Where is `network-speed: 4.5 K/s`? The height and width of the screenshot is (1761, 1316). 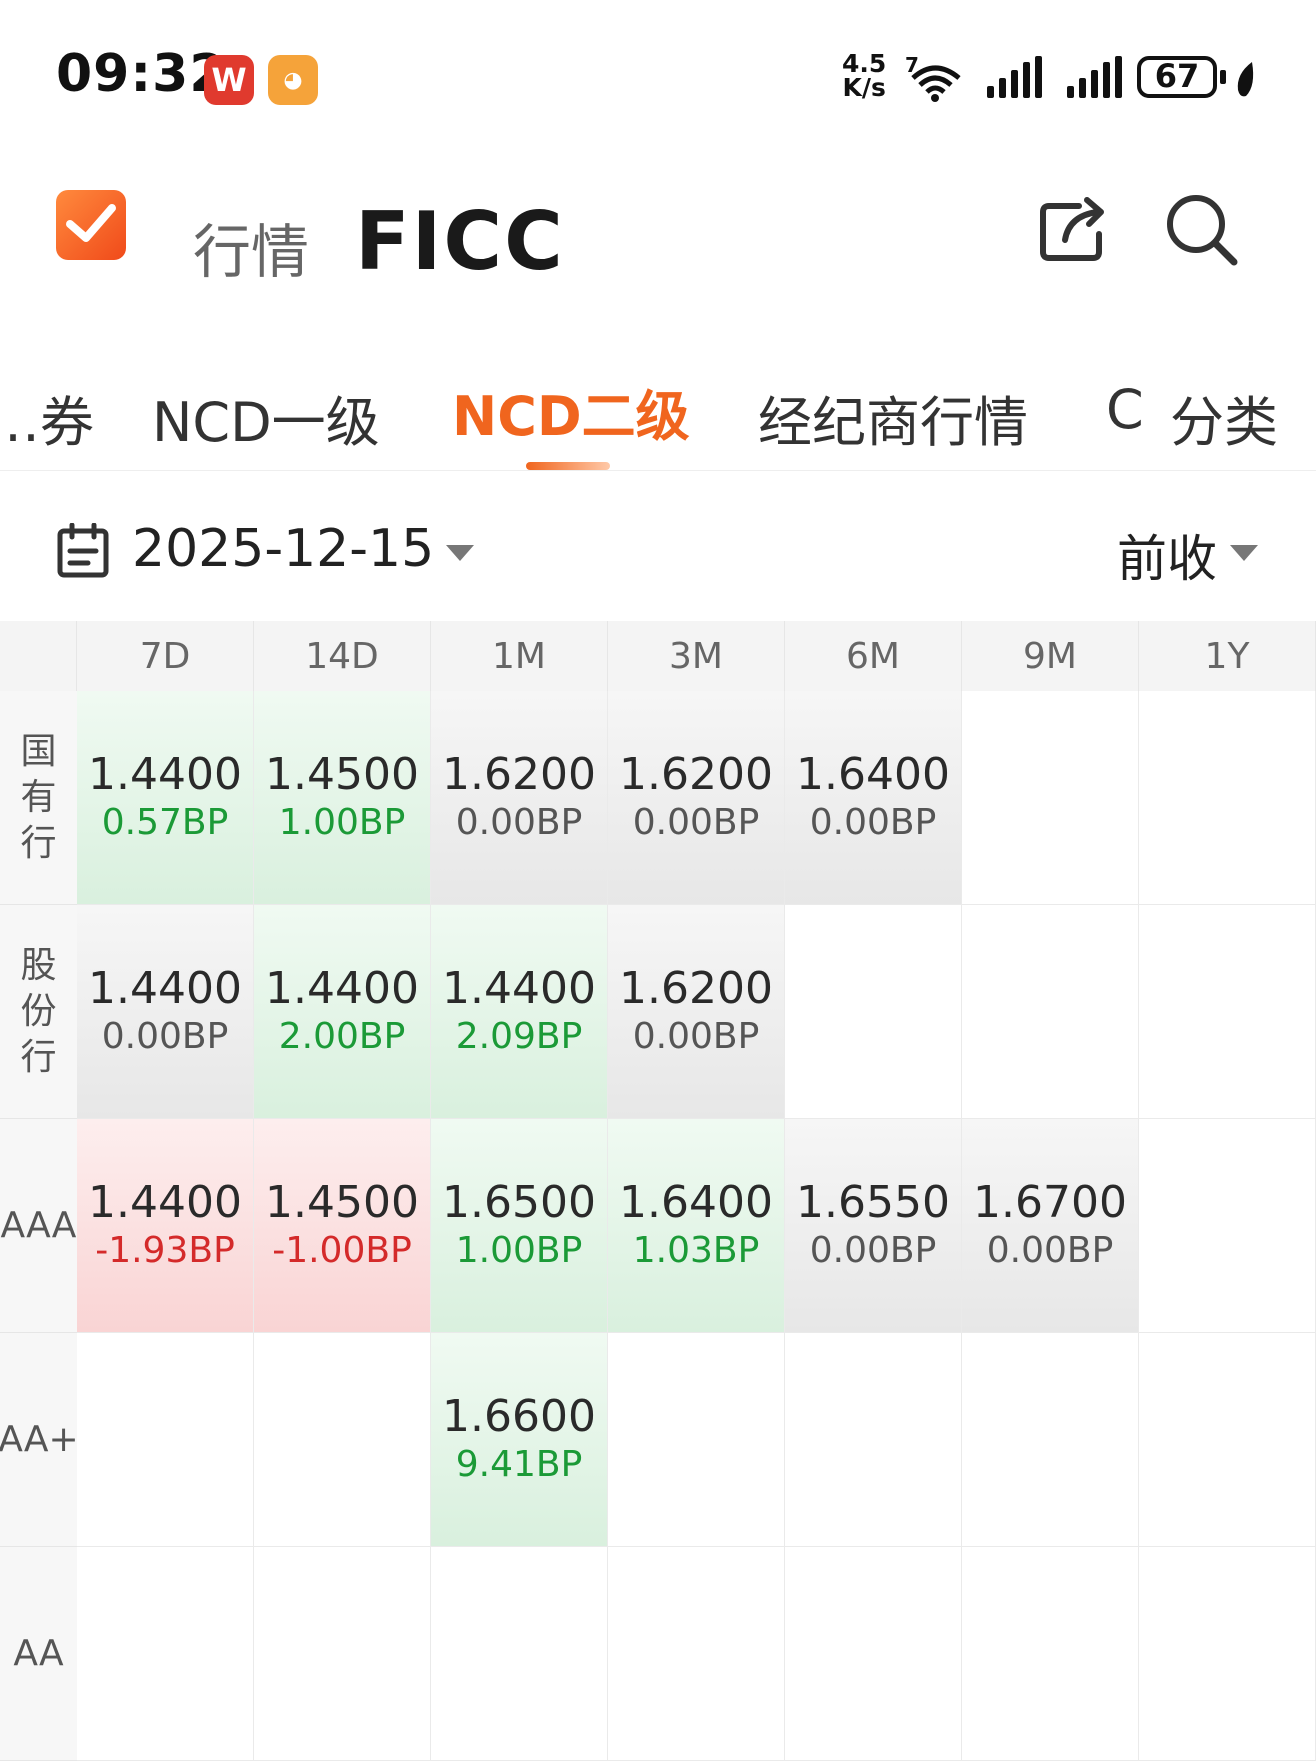 network-speed: 4.5 K/s is located at coordinates (864, 76).